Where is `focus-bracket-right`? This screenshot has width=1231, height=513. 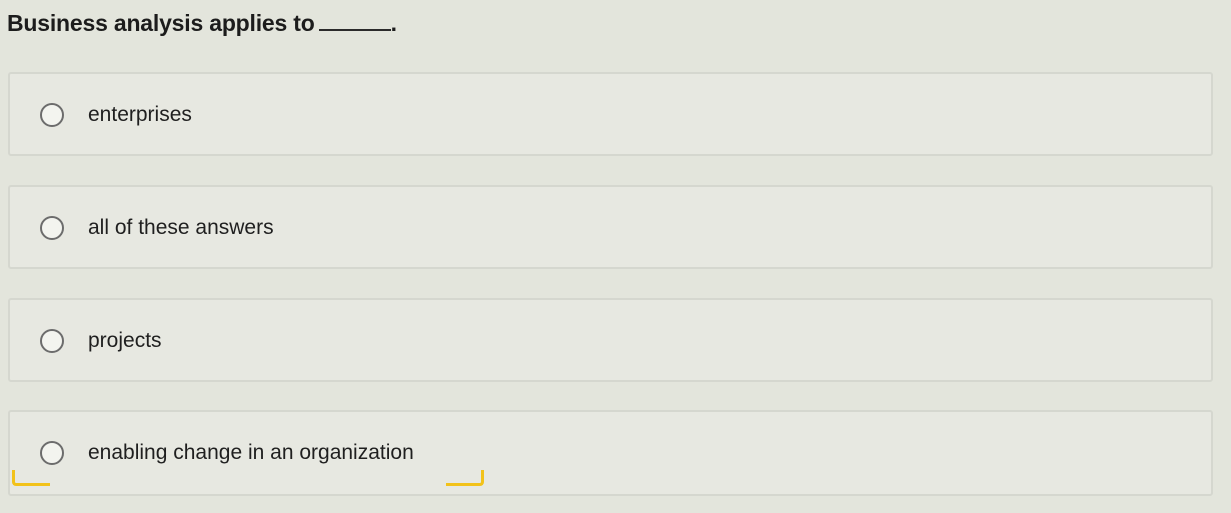 focus-bracket-right is located at coordinates (465, 478).